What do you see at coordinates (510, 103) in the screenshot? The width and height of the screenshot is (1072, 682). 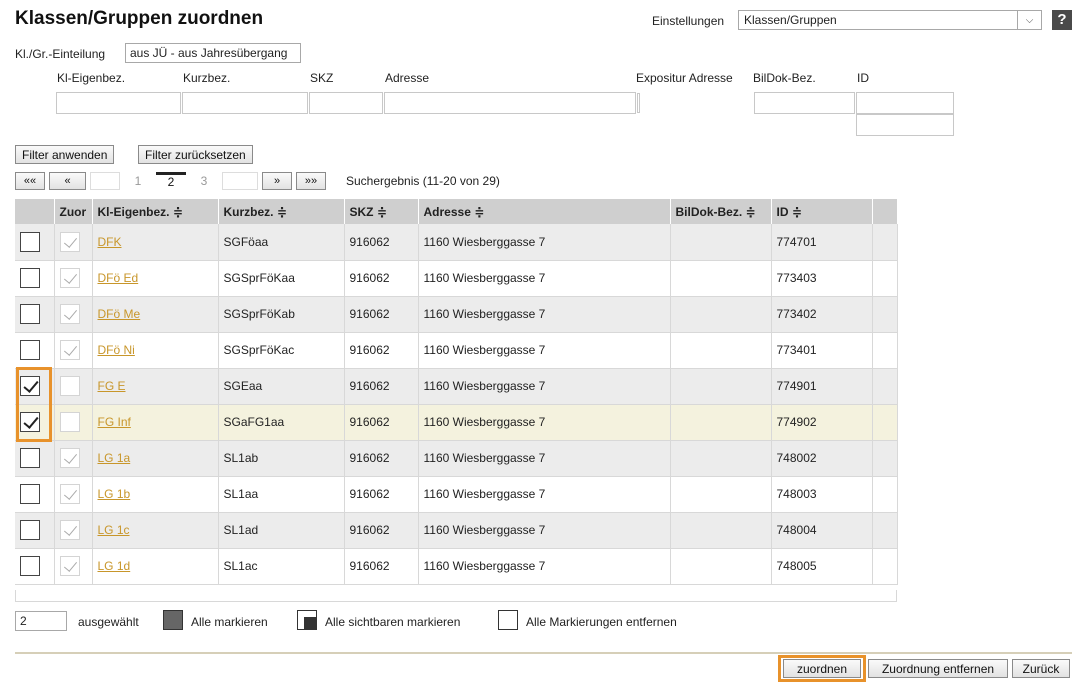 I see `filter-input-adresse` at bounding box center [510, 103].